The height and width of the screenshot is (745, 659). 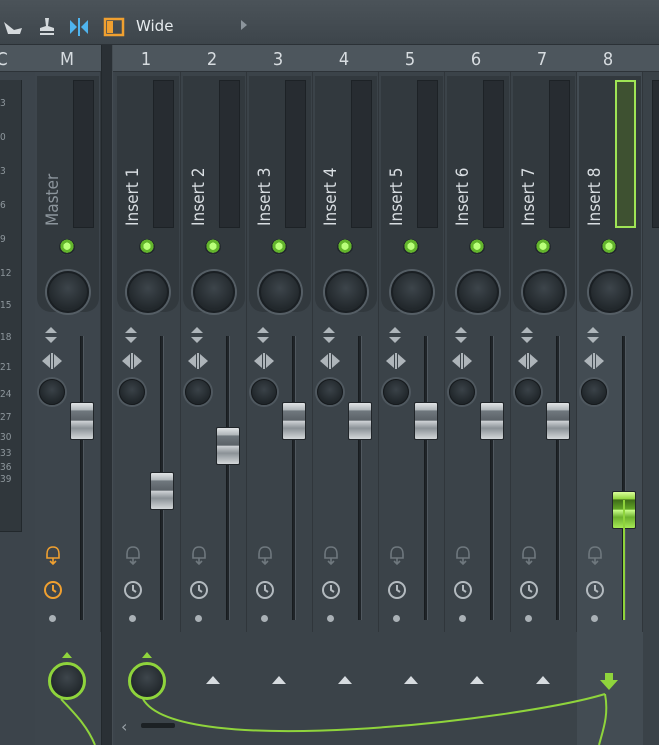 What do you see at coordinates (158, 725) in the screenshot?
I see `horizontal-scrollbar-thumb` at bounding box center [158, 725].